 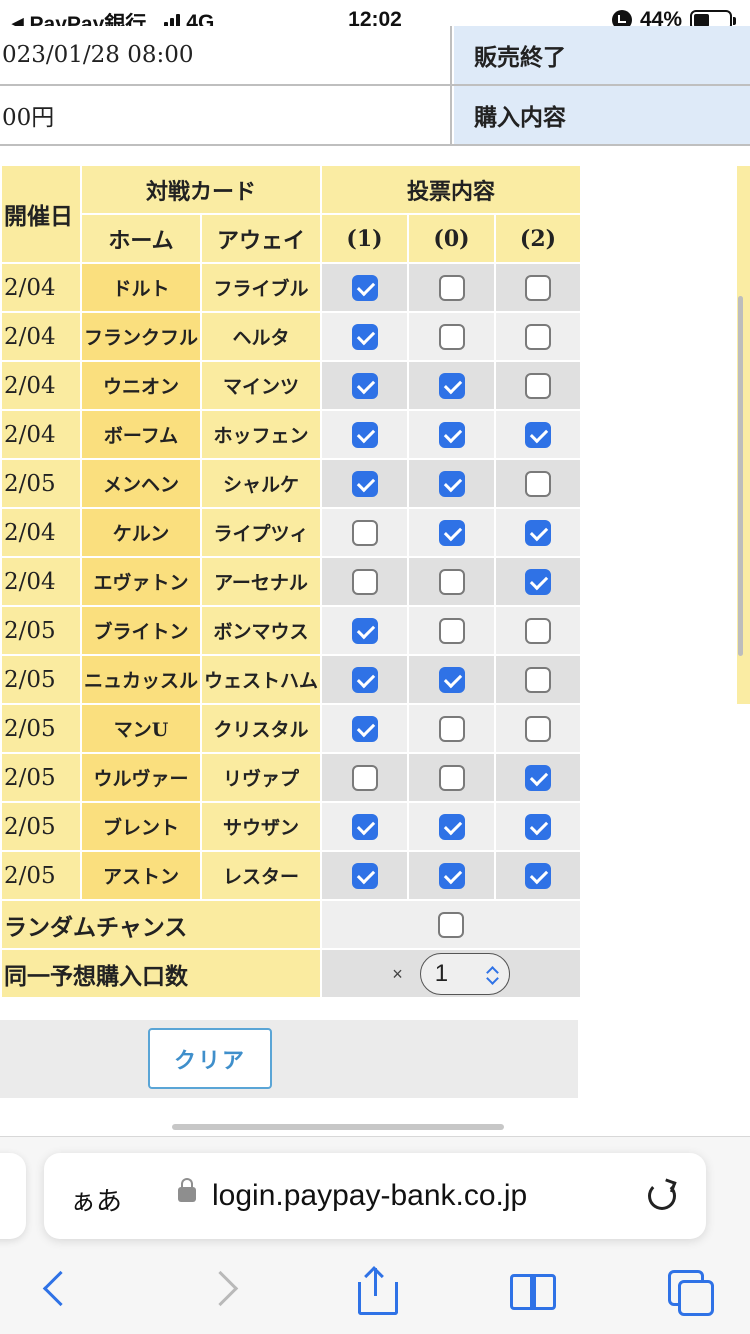 What do you see at coordinates (96, 1199) in the screenshot?
I see `page-settings-button: ぁあ` at bounding box center [96, 1199].